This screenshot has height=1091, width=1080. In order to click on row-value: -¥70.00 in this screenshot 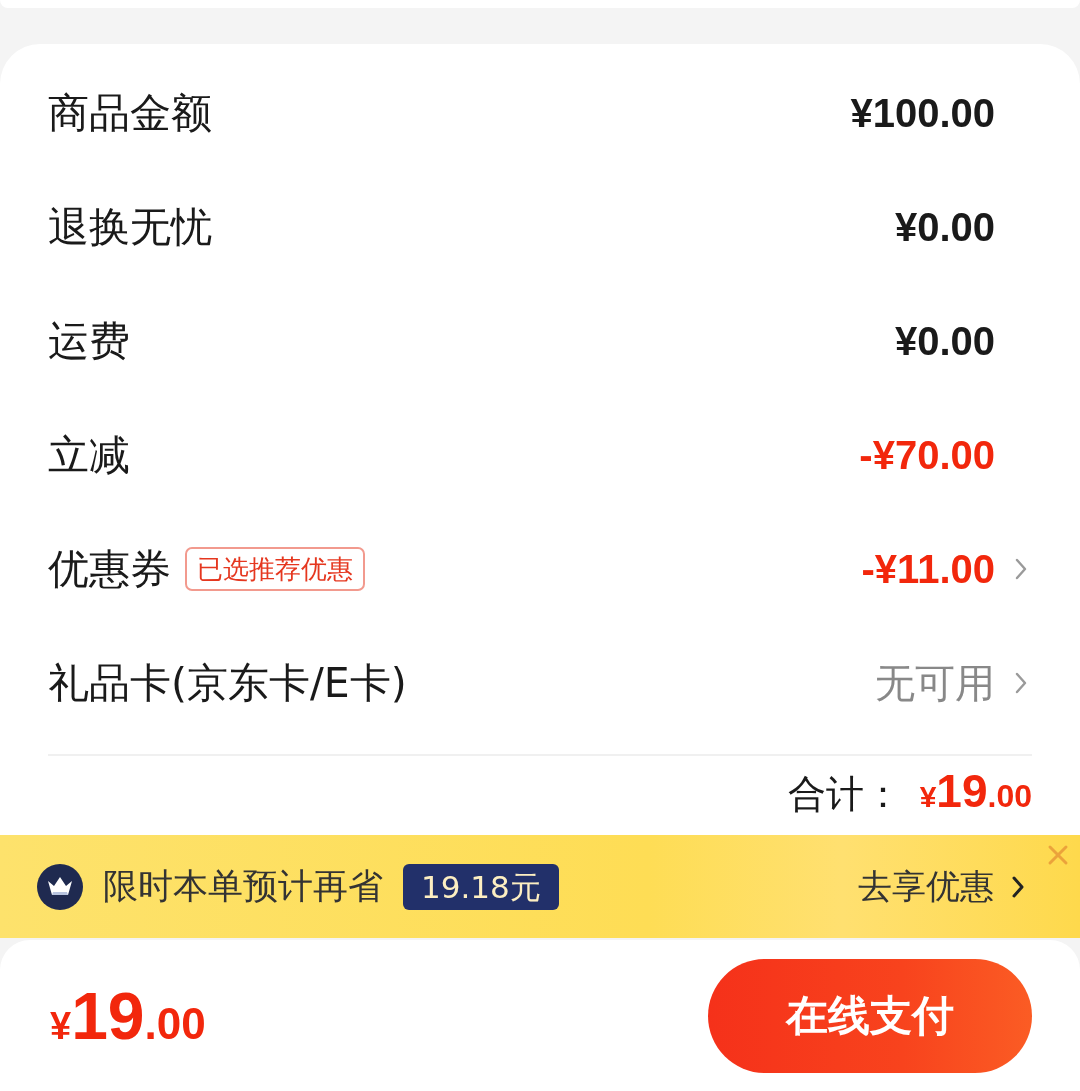, I will do `click(927, 455)`.